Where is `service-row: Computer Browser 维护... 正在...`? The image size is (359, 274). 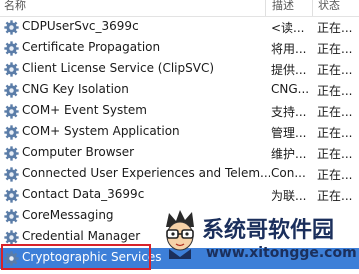
service-row: Computer Browser 维护... 正在... is located at coordinates (179, 153).